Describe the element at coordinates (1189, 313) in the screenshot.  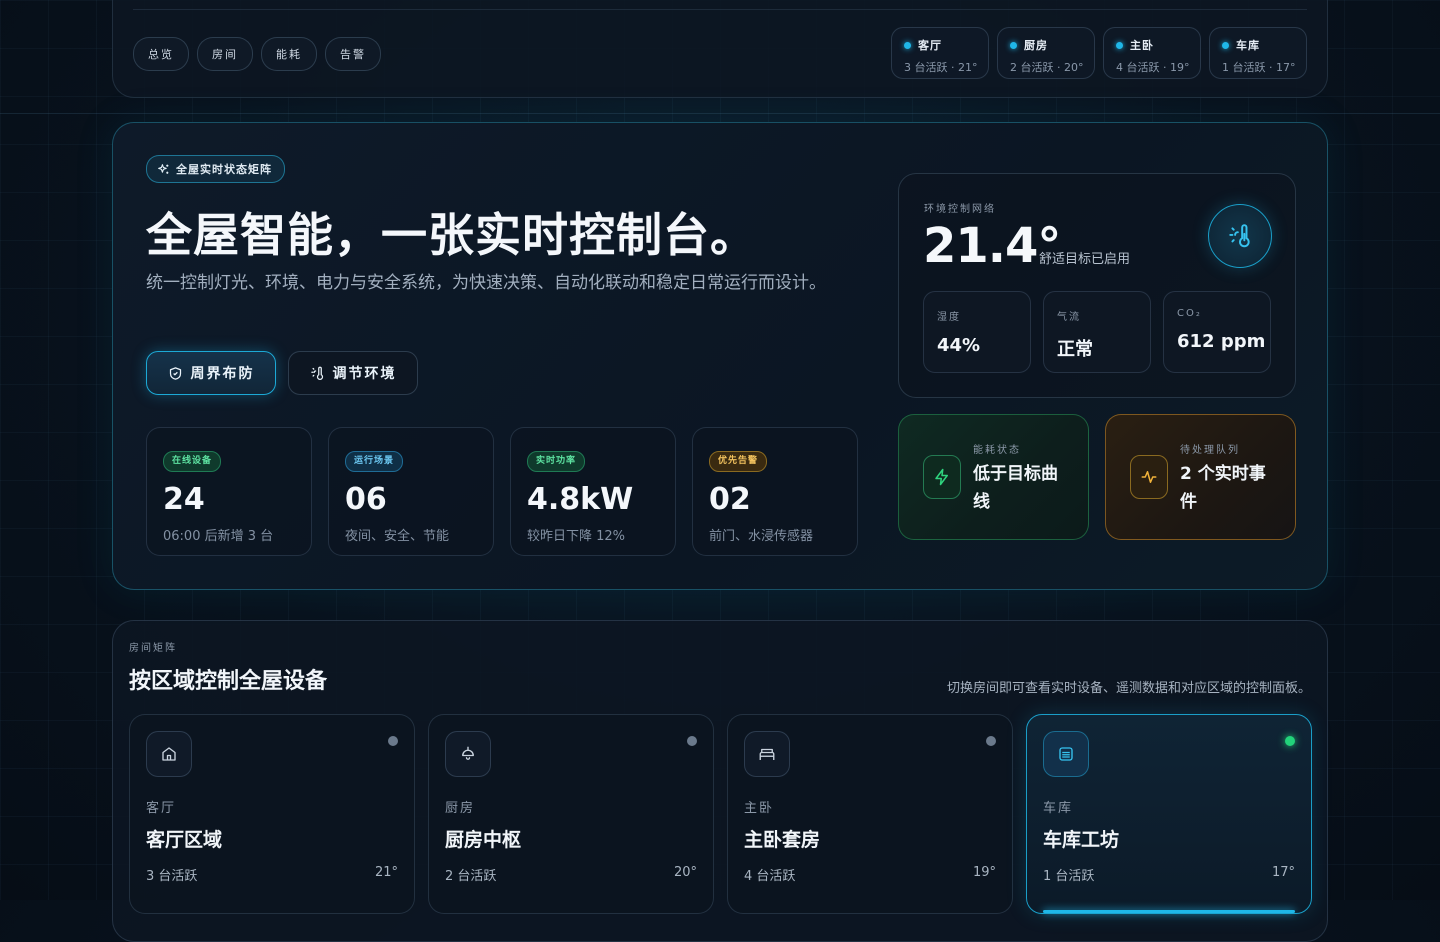
I see `metric-label: CO₂` at that location.